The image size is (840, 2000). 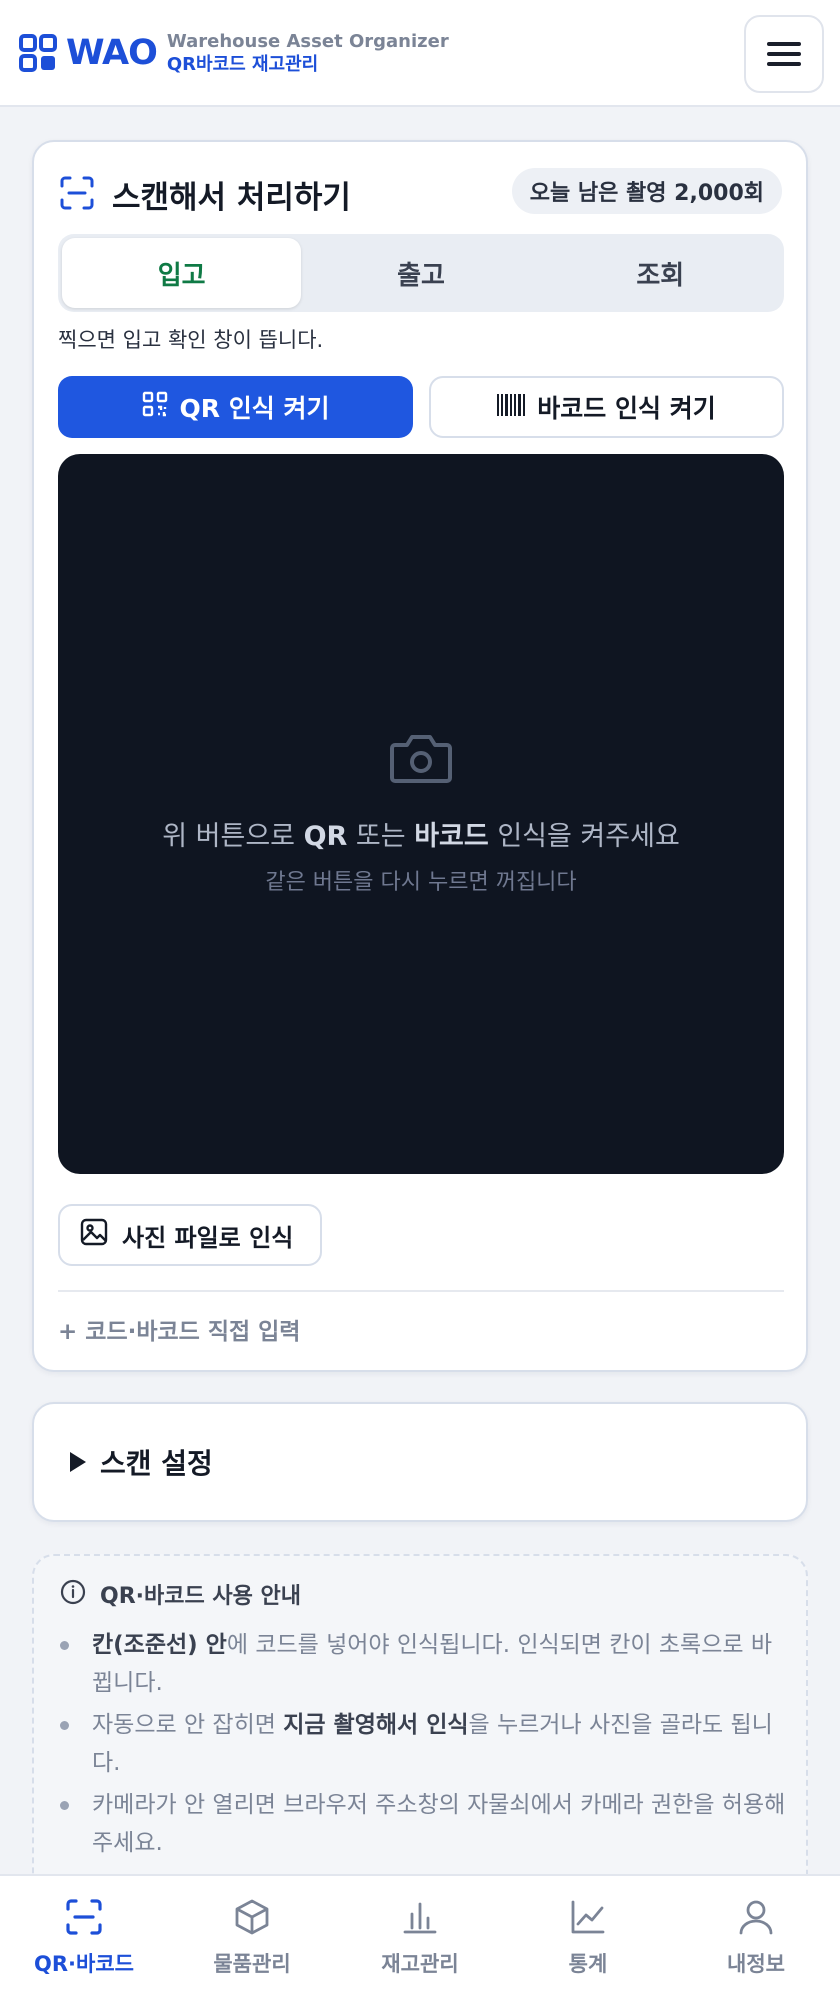 I want to click on scan-settings-toggle: 스캔 설정, so click(x=141, y=1462).